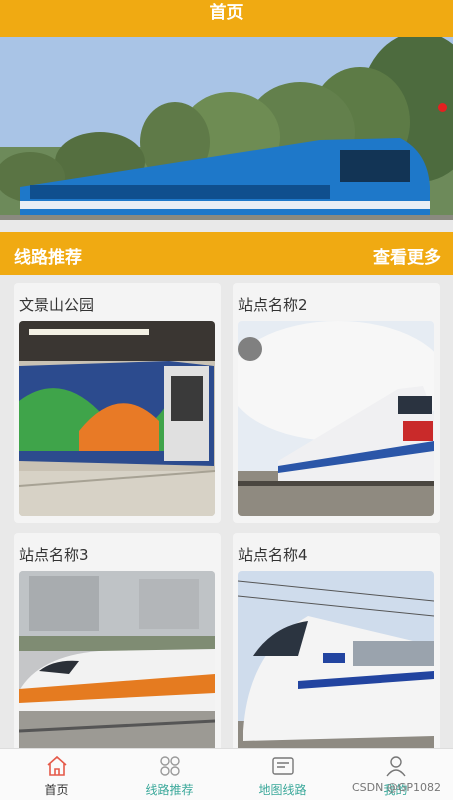 Image resolution: width=453 pixels, height=800 pixels. Describe the element at coordinates (54, 555) in the screenshot. I see `card-title: 站点名称3` at that location.